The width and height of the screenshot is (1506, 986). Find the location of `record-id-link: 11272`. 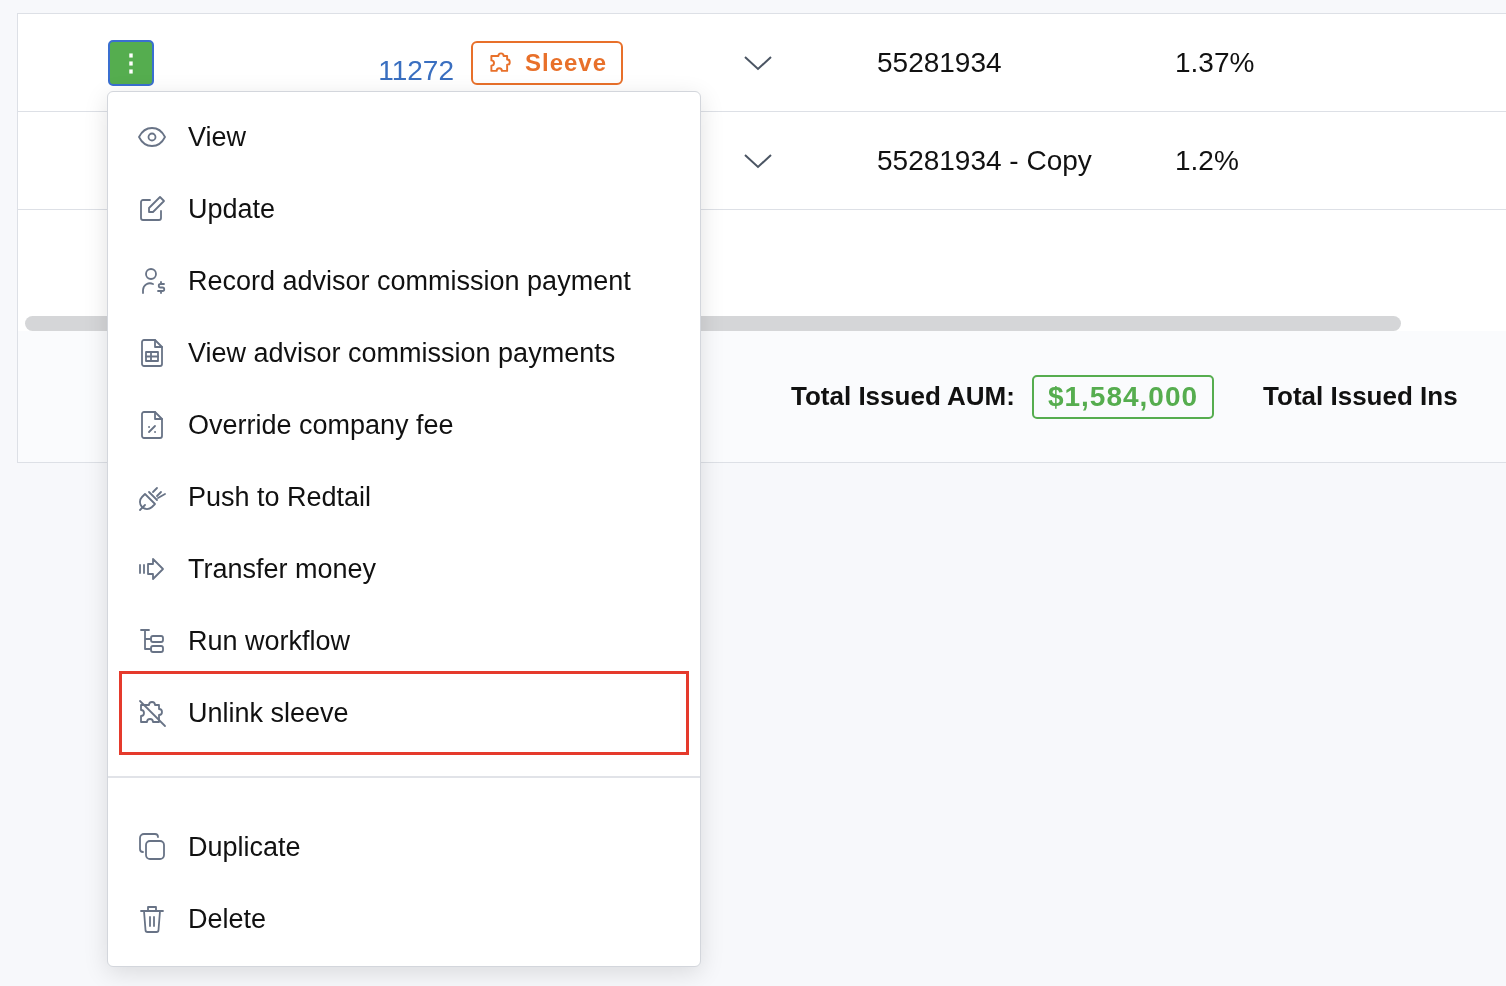

record-id-link: 11272 is located at coordinates (416, 70).